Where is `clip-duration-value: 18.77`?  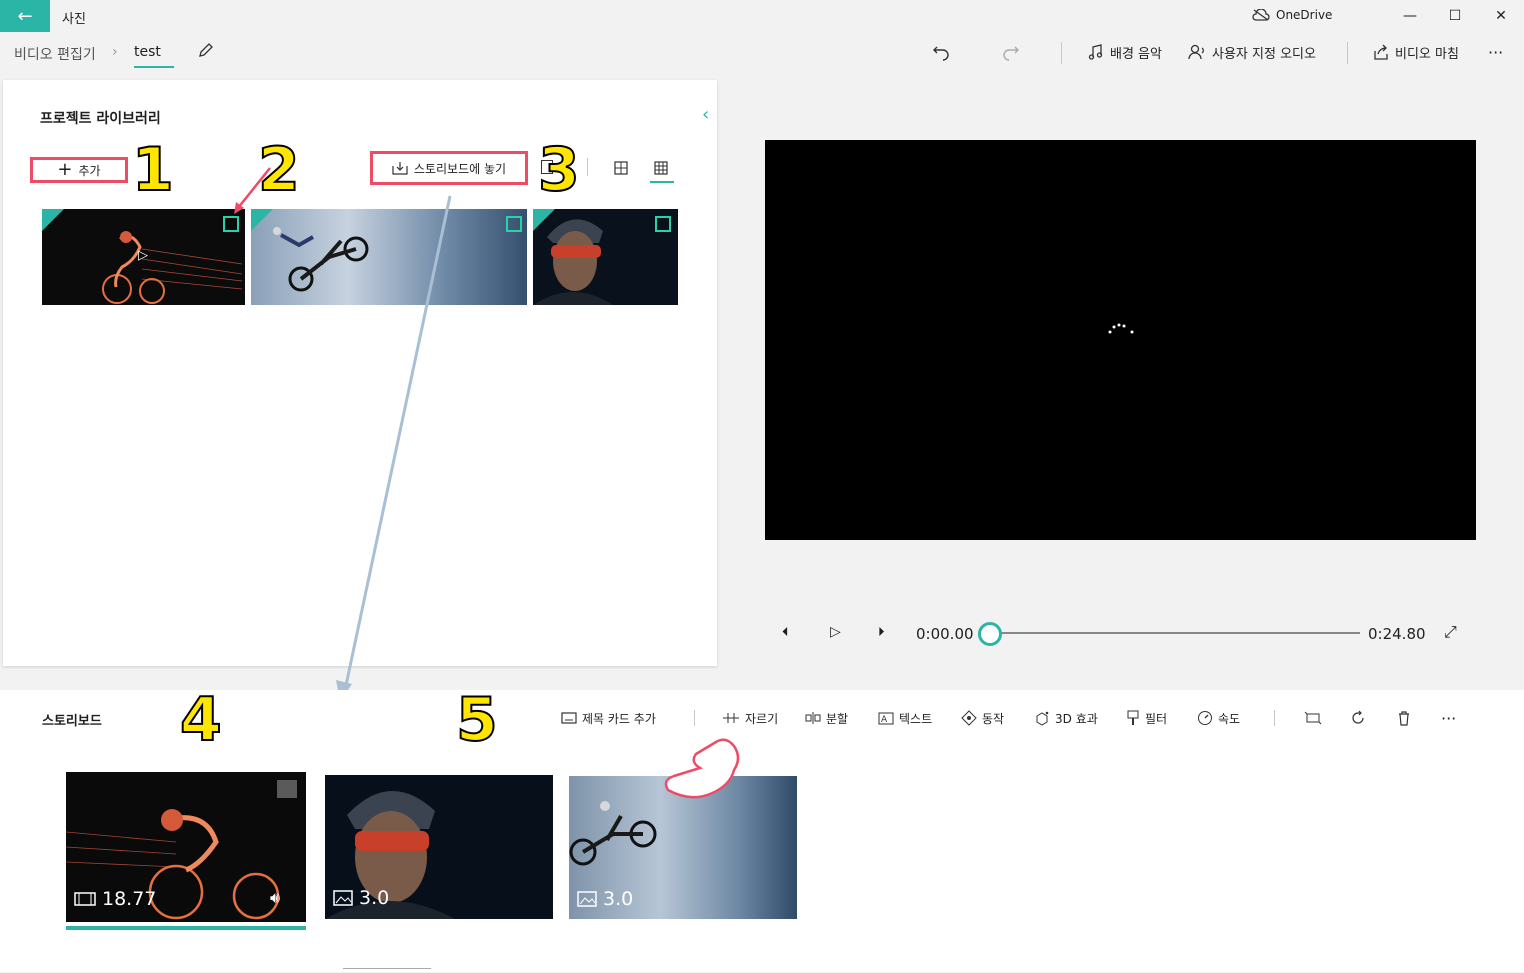 clip-duration-value: 18.77 is located at coordinates (129, 899).